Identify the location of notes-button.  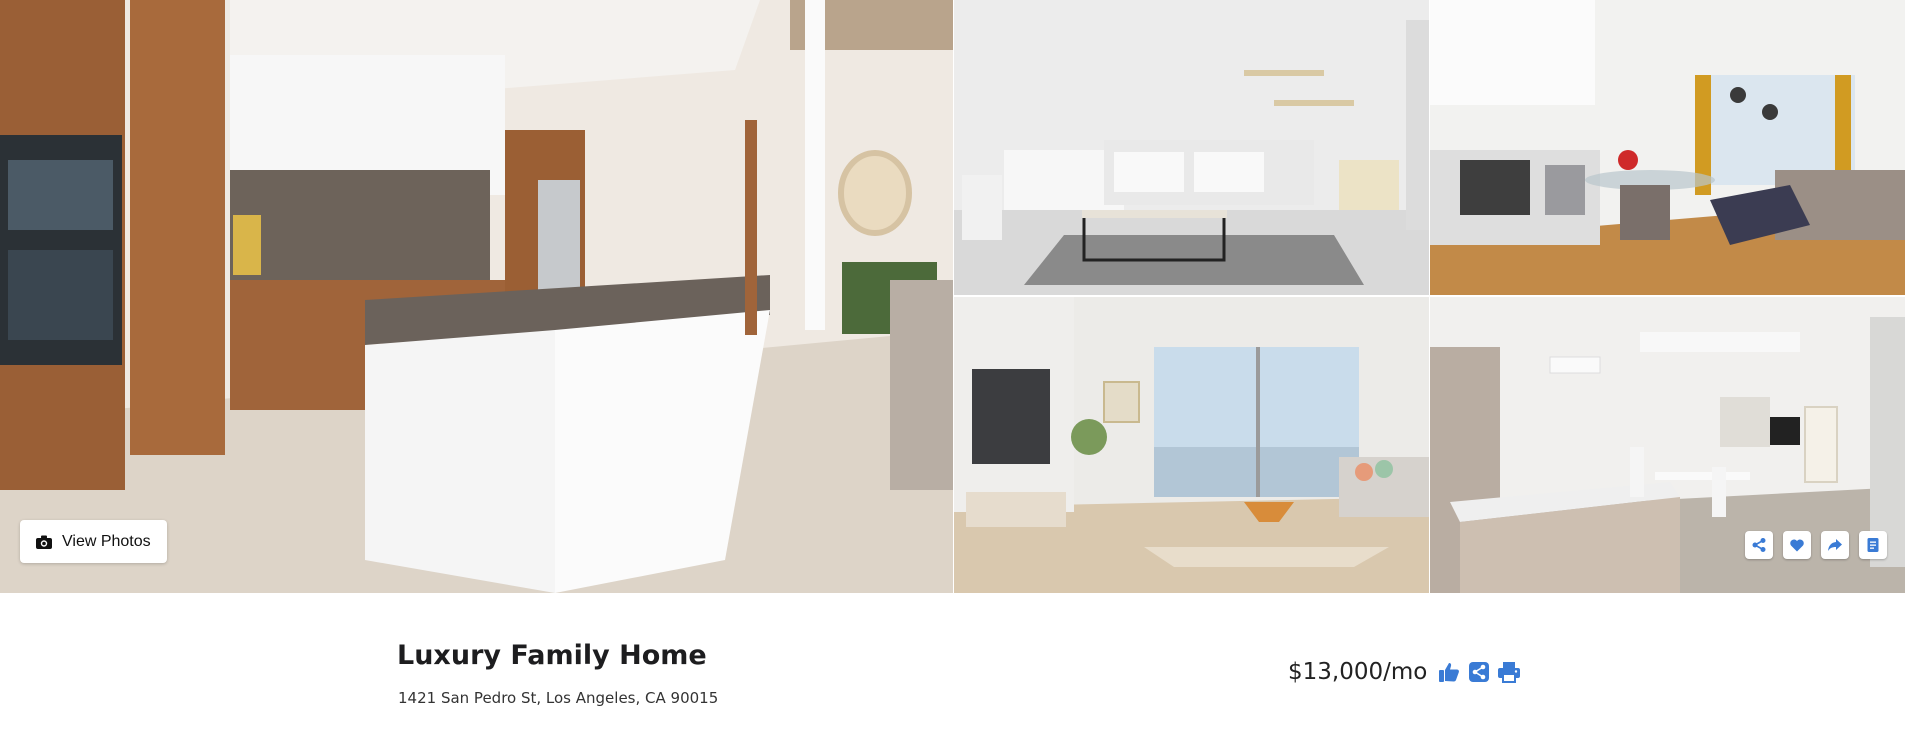
(1873, 545).